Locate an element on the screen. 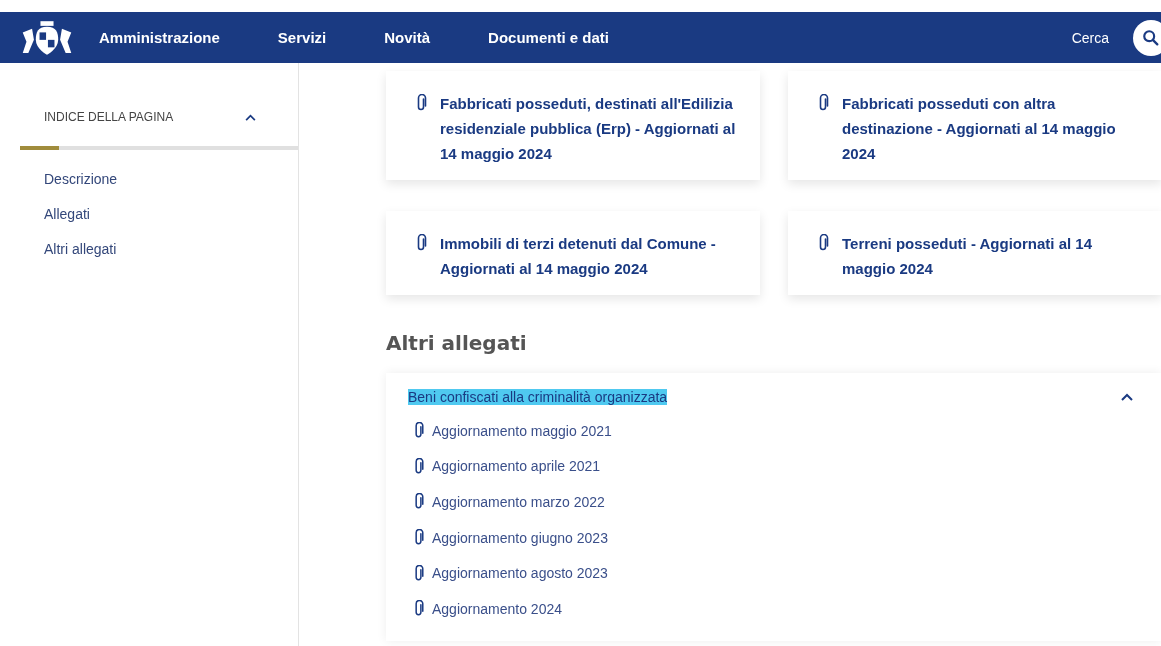  index-link: Descrizione is located at coordinates (171, 179).